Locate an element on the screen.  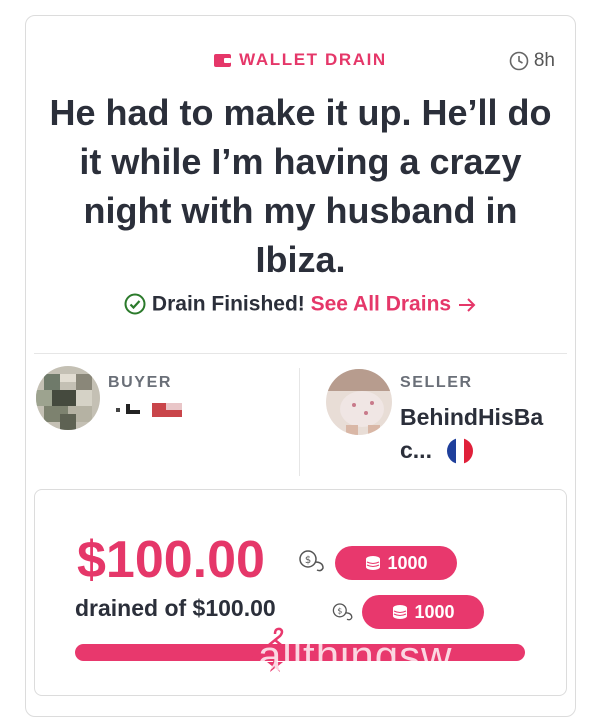
amount-tokens-pill: 1000 is located at coordinates (396, 563).